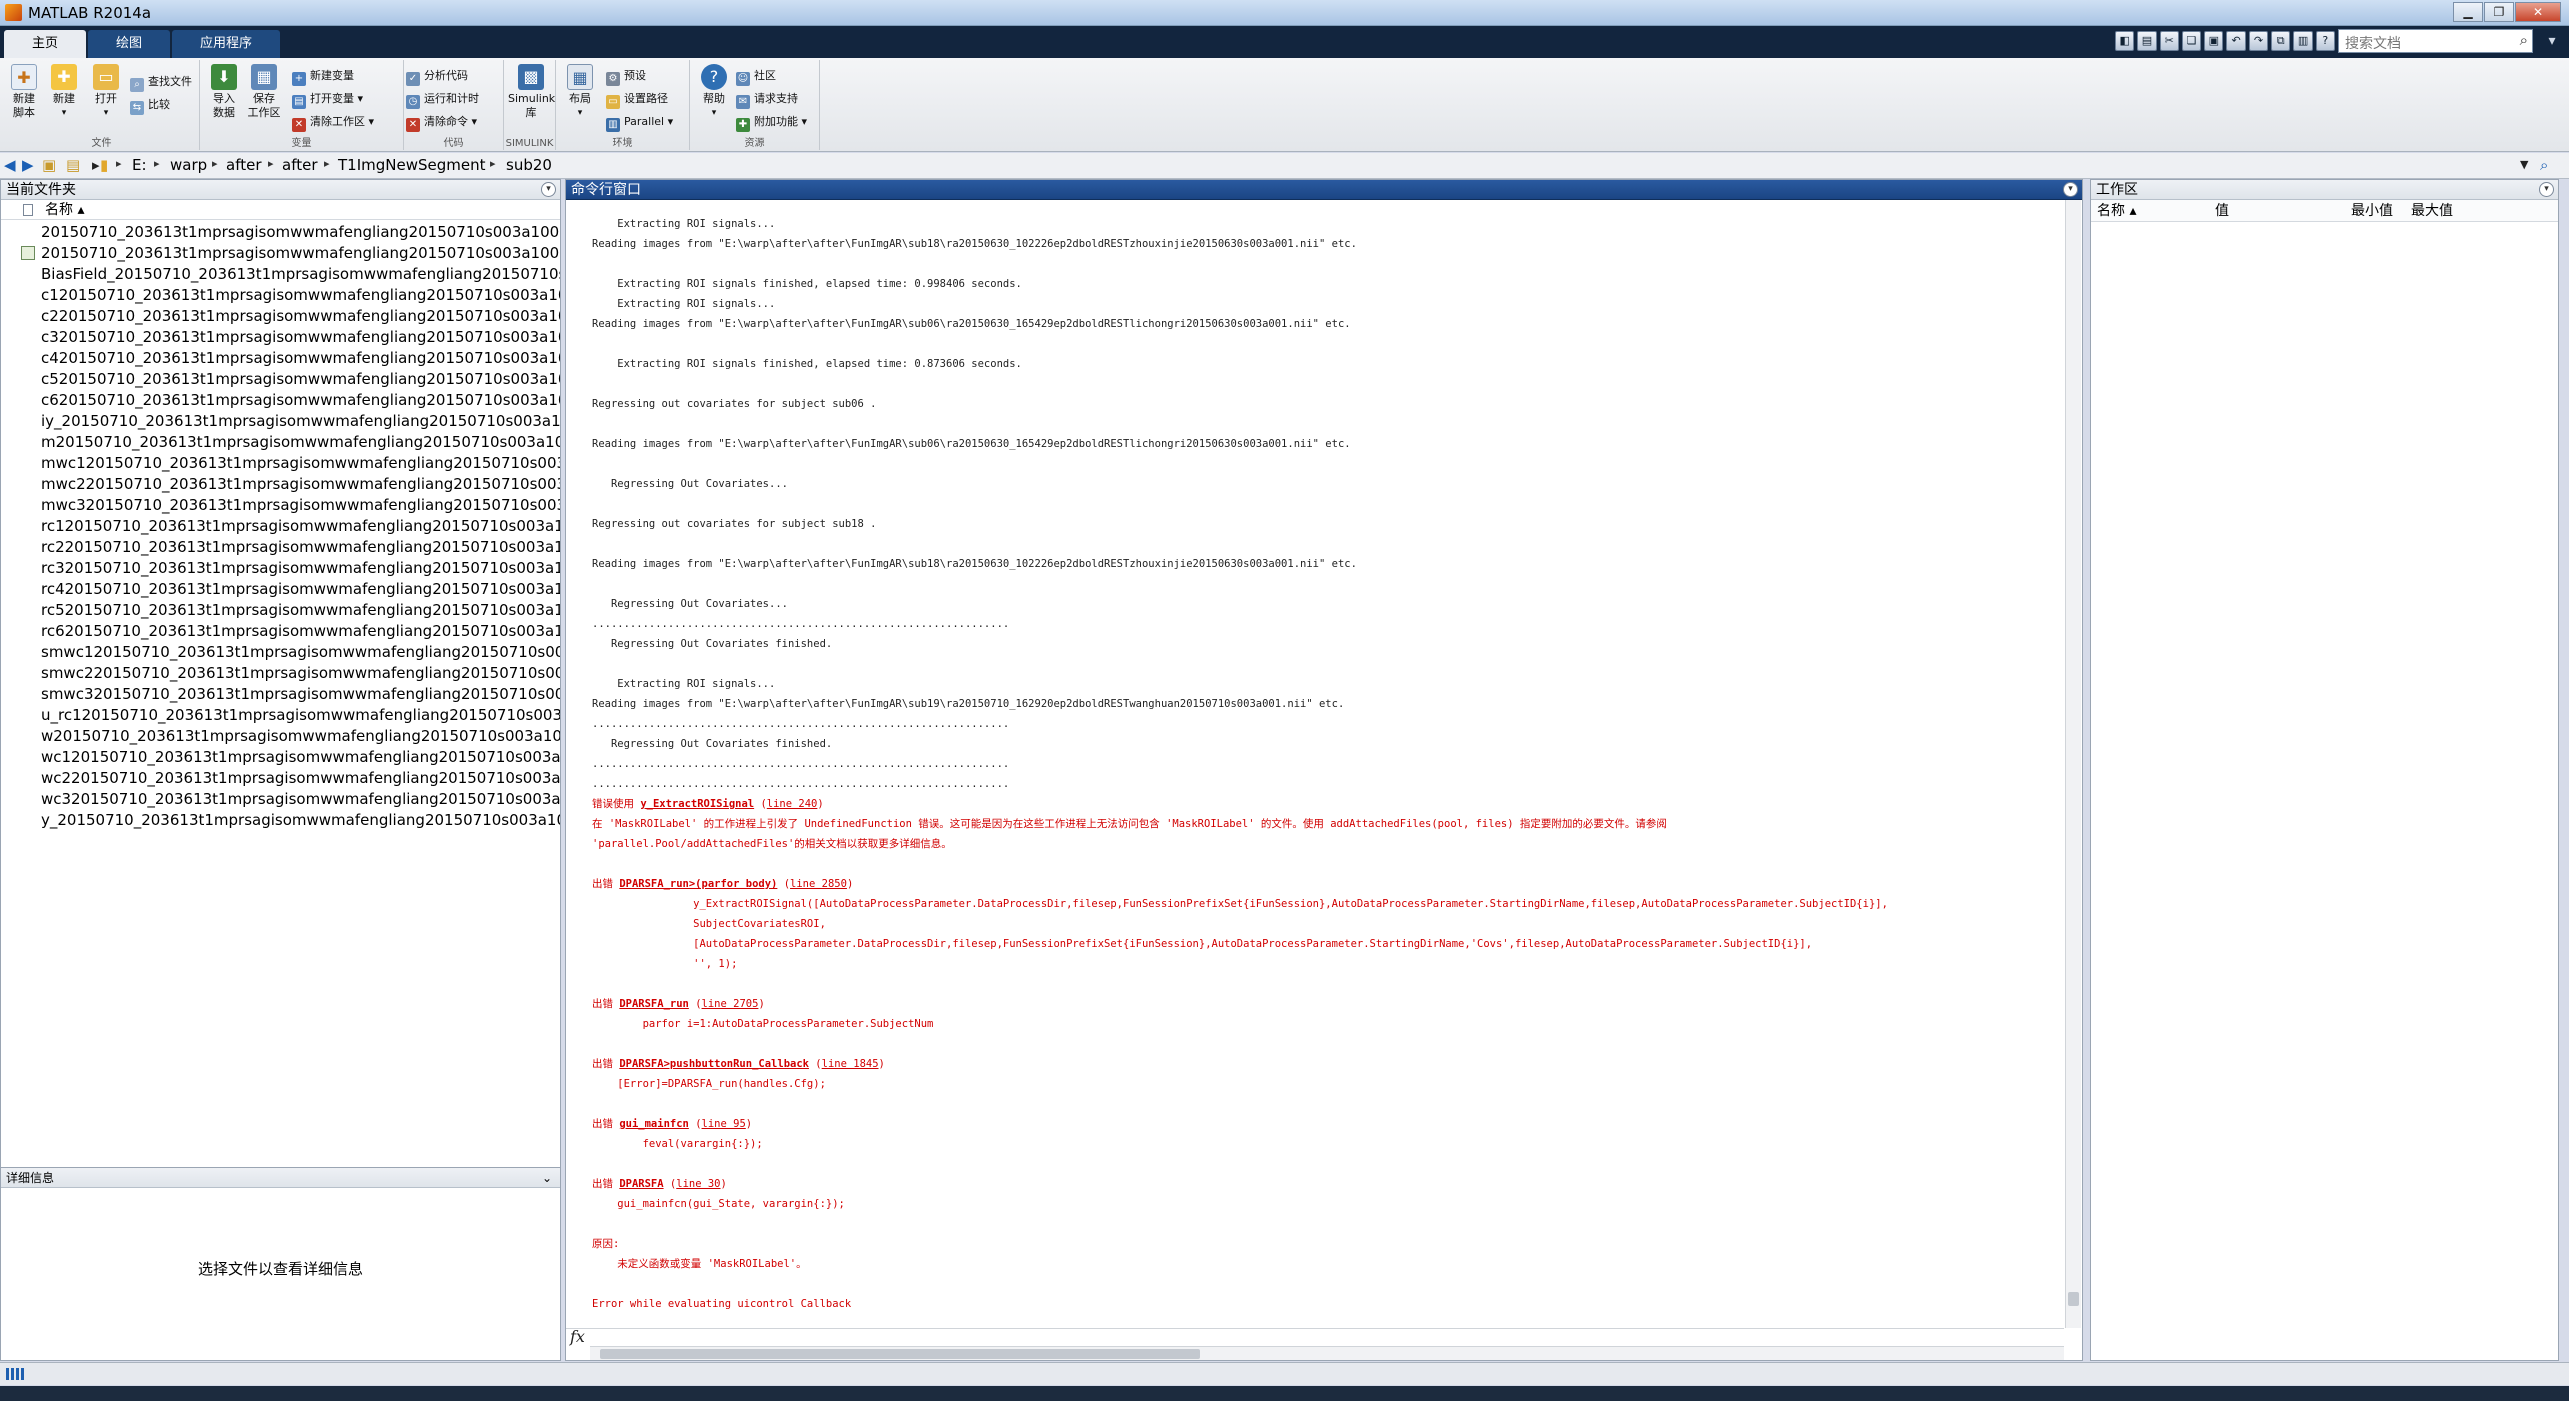 This screenshot has height=1401, width=2569. I want to click on window-layout-icon: ▥, so click(2303, 41).